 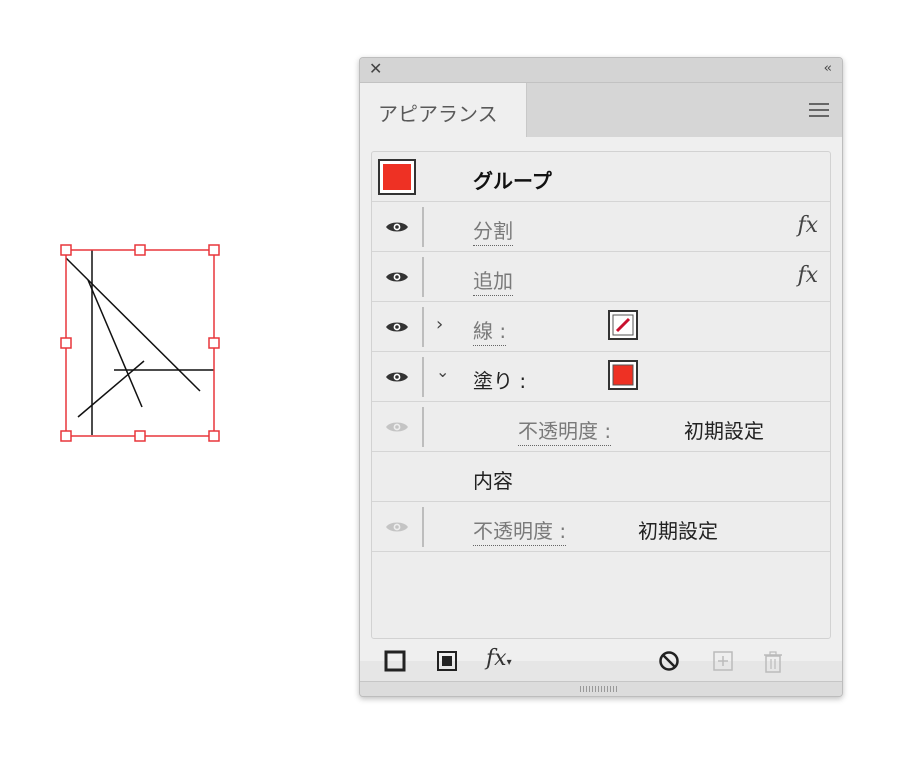 I want to click on fill-opacity-link: 不透明度 :, so click(x=565, y=430).